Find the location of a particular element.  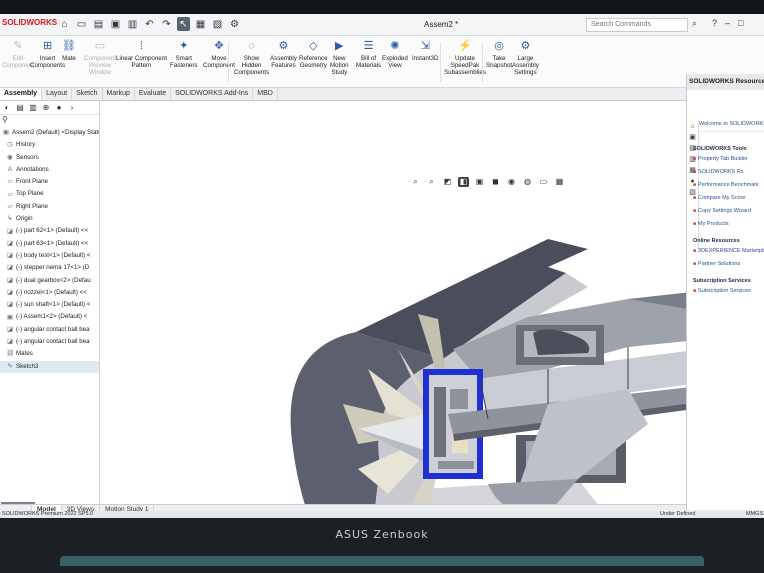

configuration-manager-icon: ▥ is located at coordinates (33, 108).